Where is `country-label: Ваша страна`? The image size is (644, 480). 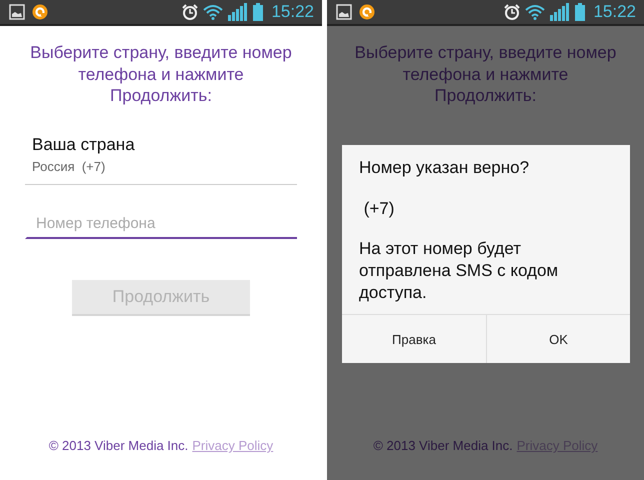 country-label: Ваша страна is located at coordinates (83, 144).